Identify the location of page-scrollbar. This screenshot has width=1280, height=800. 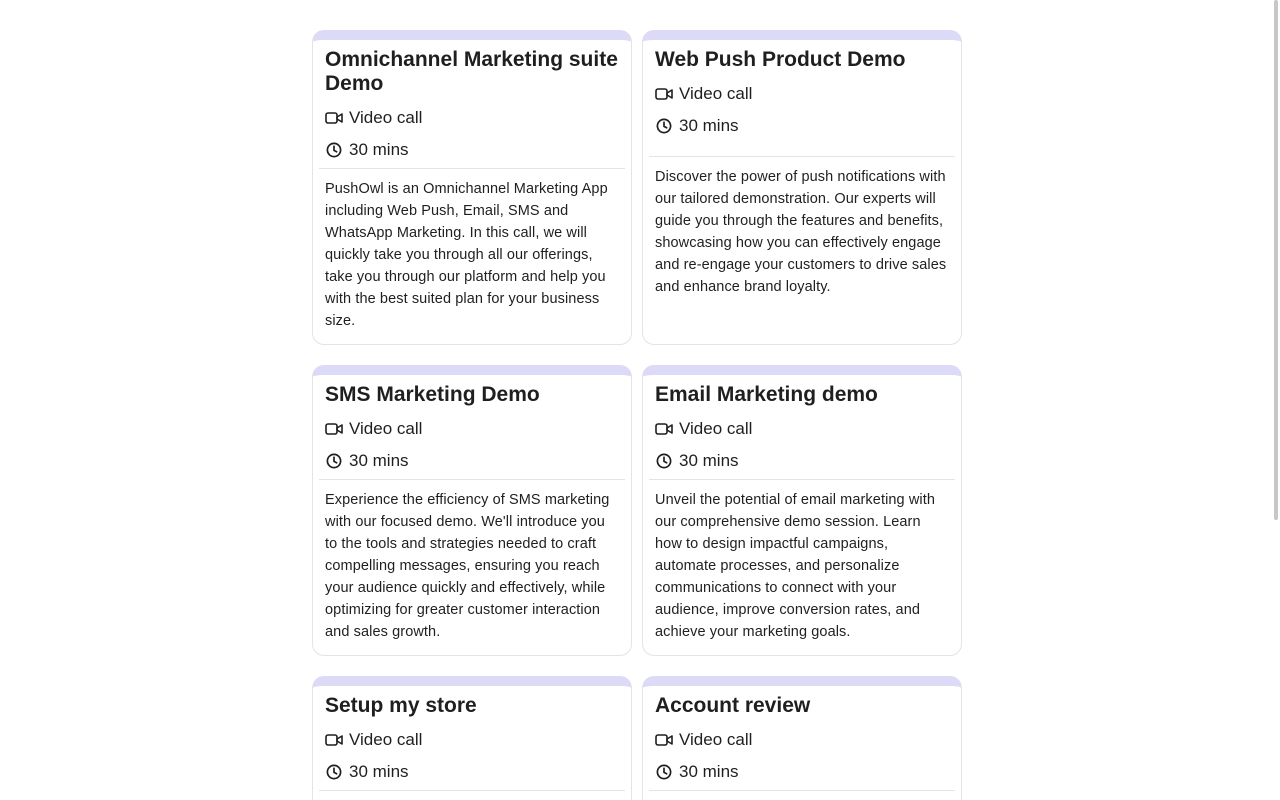
(1276, 400).